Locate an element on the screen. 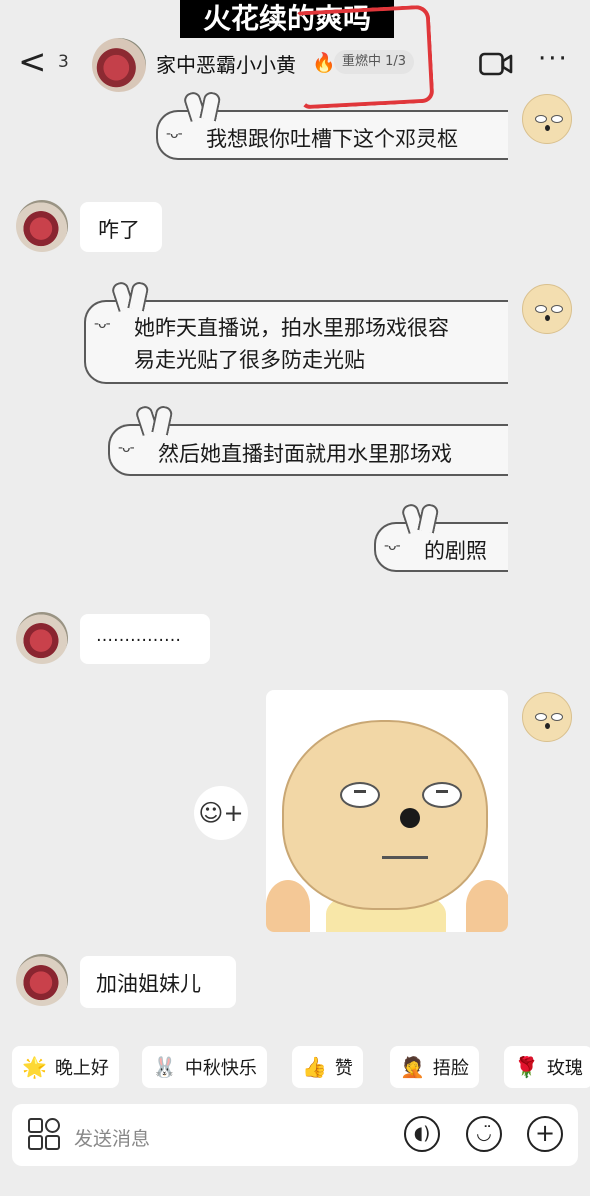  message-text: 的剧照 is located at coordinates (455, 551).